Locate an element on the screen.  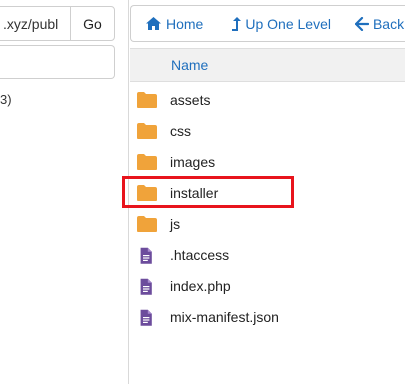
back-button: Back is located at coordinates (367, 23).